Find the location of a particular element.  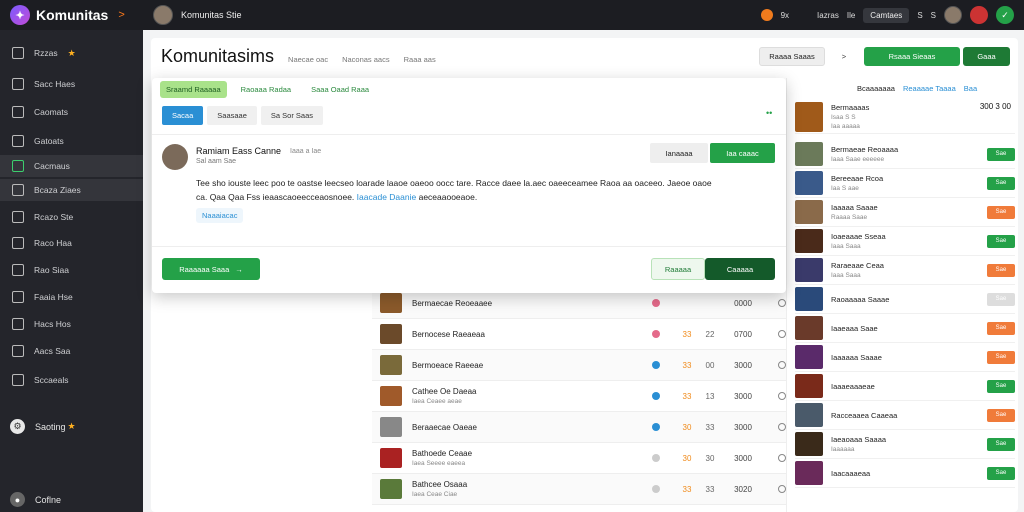

right-list-item: Iaaaaaa Saaae Sae is located at coordinates (905, 357).